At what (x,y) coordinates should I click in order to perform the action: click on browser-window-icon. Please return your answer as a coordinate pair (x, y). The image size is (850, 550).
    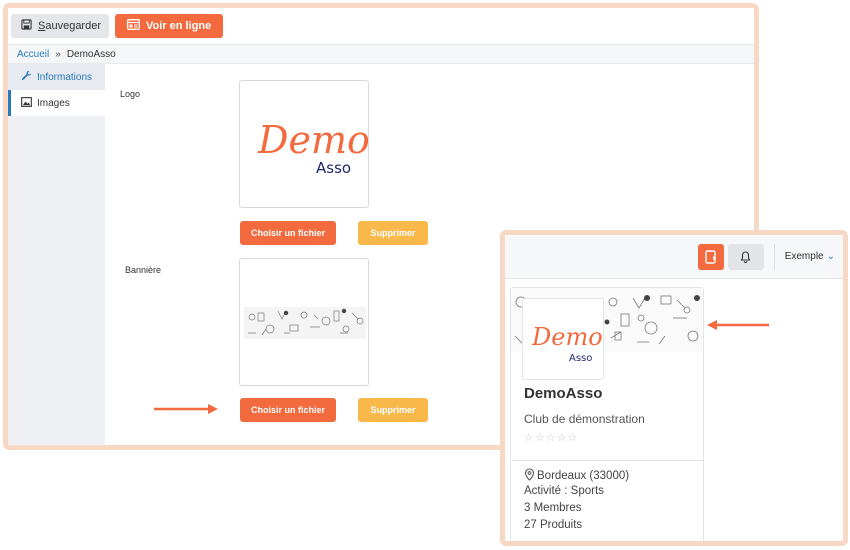
    Looking at the image, I should click on (133, 26).